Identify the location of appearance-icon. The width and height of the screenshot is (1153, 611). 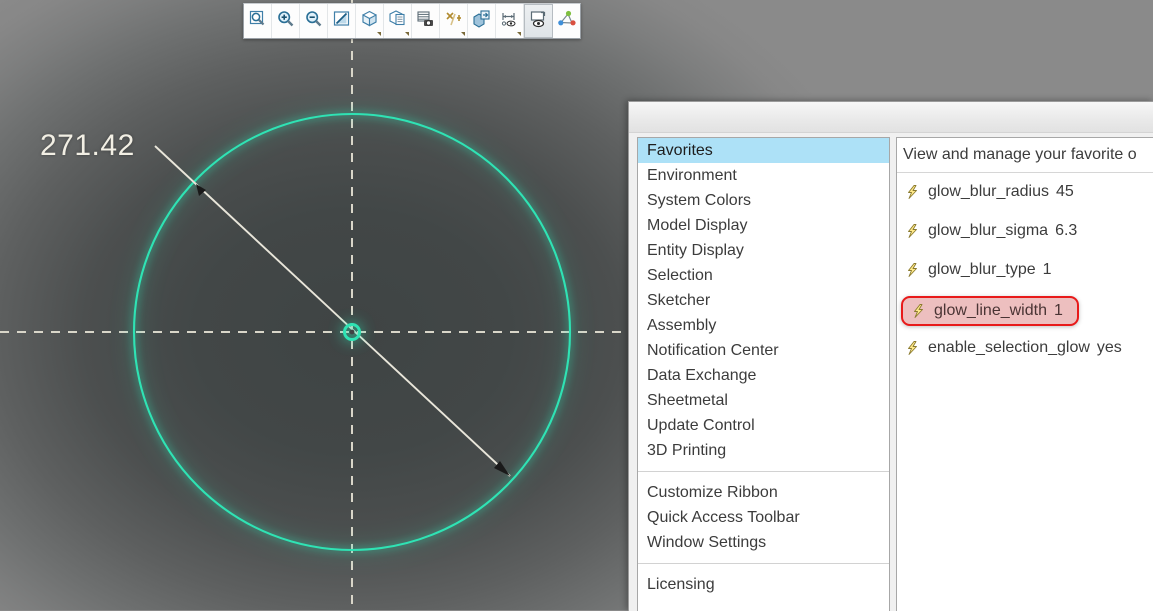
(482, 21).